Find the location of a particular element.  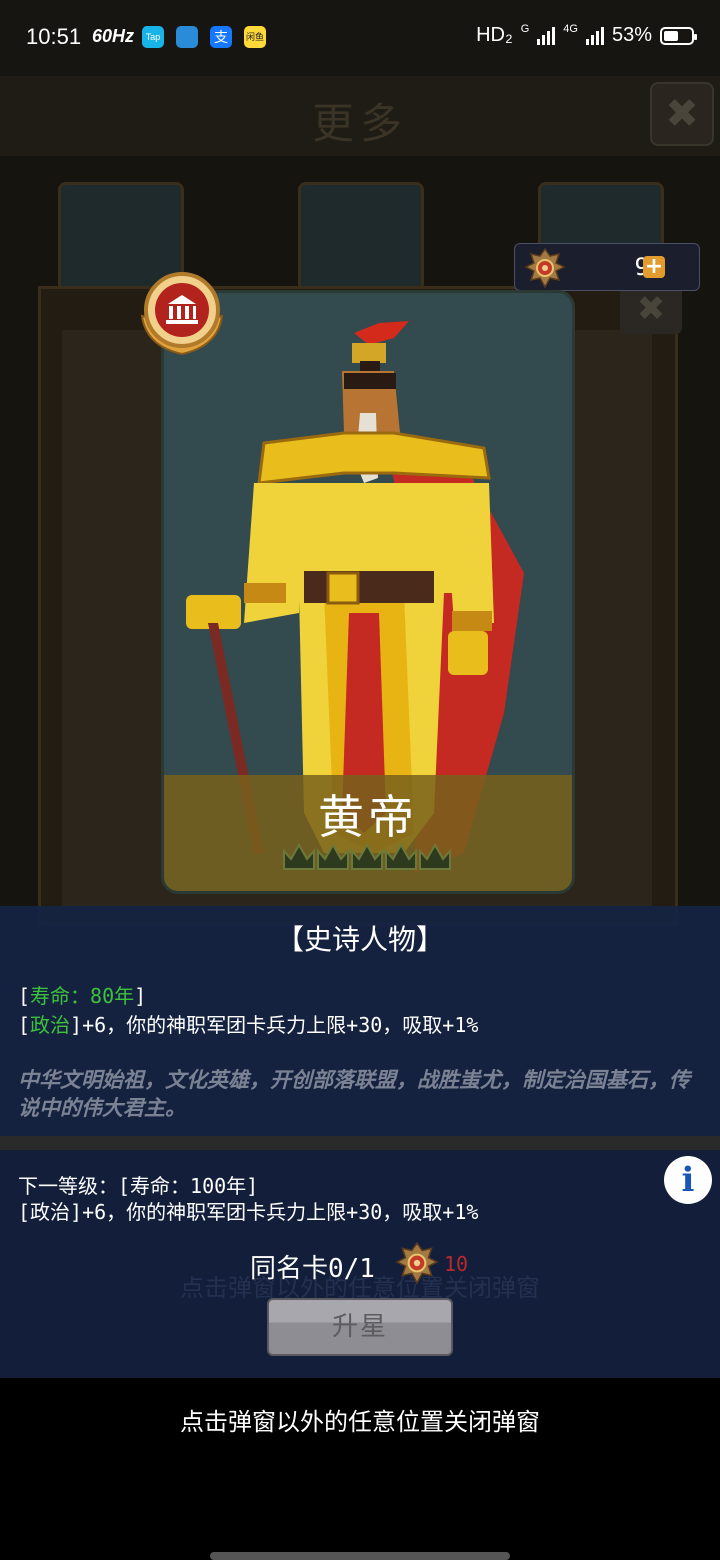

currency-counter: 9 + is located at coordinates (607, 267).